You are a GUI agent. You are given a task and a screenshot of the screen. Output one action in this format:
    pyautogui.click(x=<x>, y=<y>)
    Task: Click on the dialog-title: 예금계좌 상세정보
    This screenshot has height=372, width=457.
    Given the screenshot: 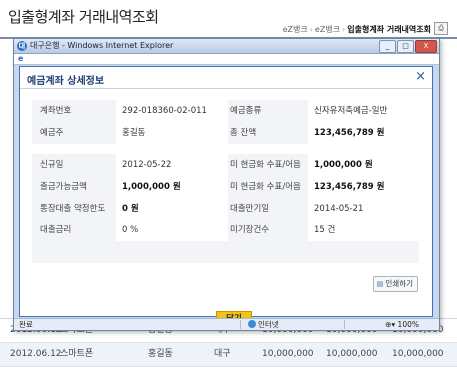 What is the action you would take?
    pyautogui.click(x=66, y=81)
    